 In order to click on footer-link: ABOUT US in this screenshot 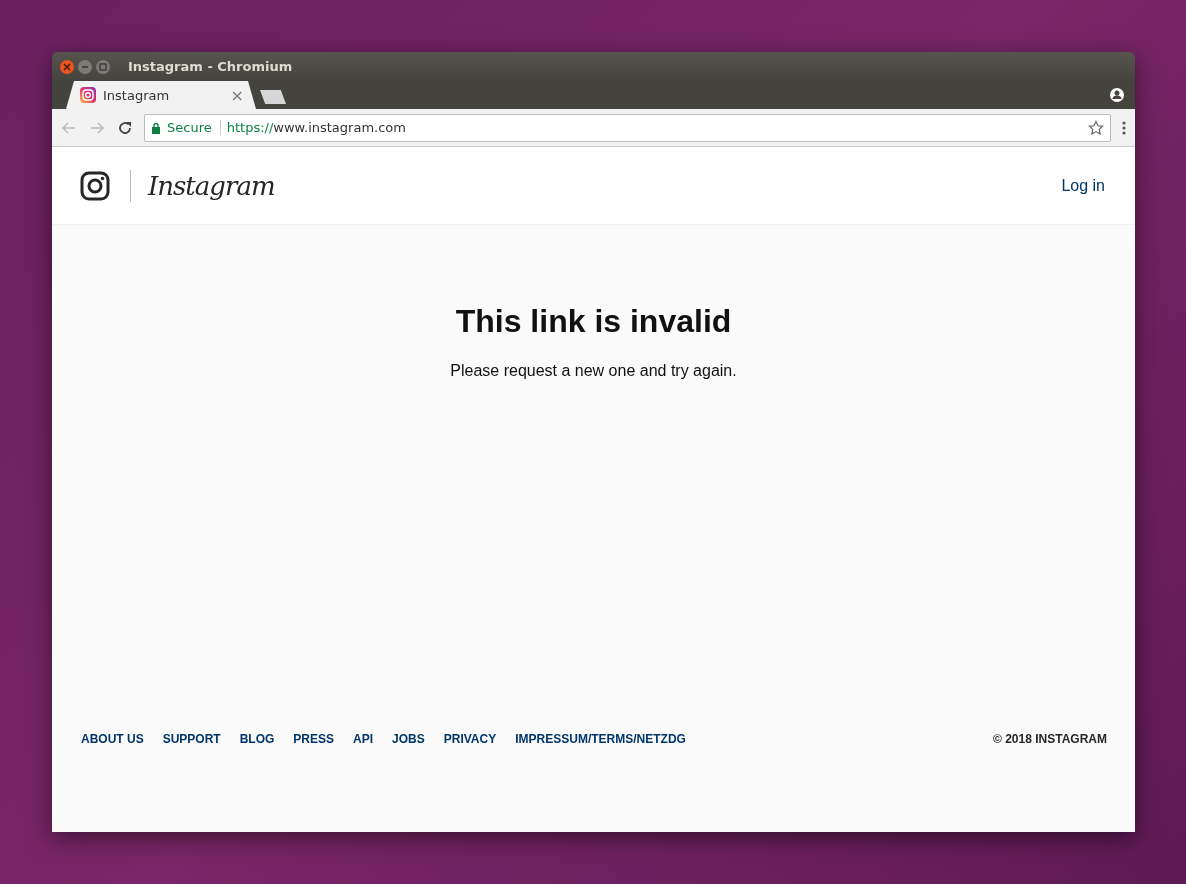, I will do `click(112, 739)`.